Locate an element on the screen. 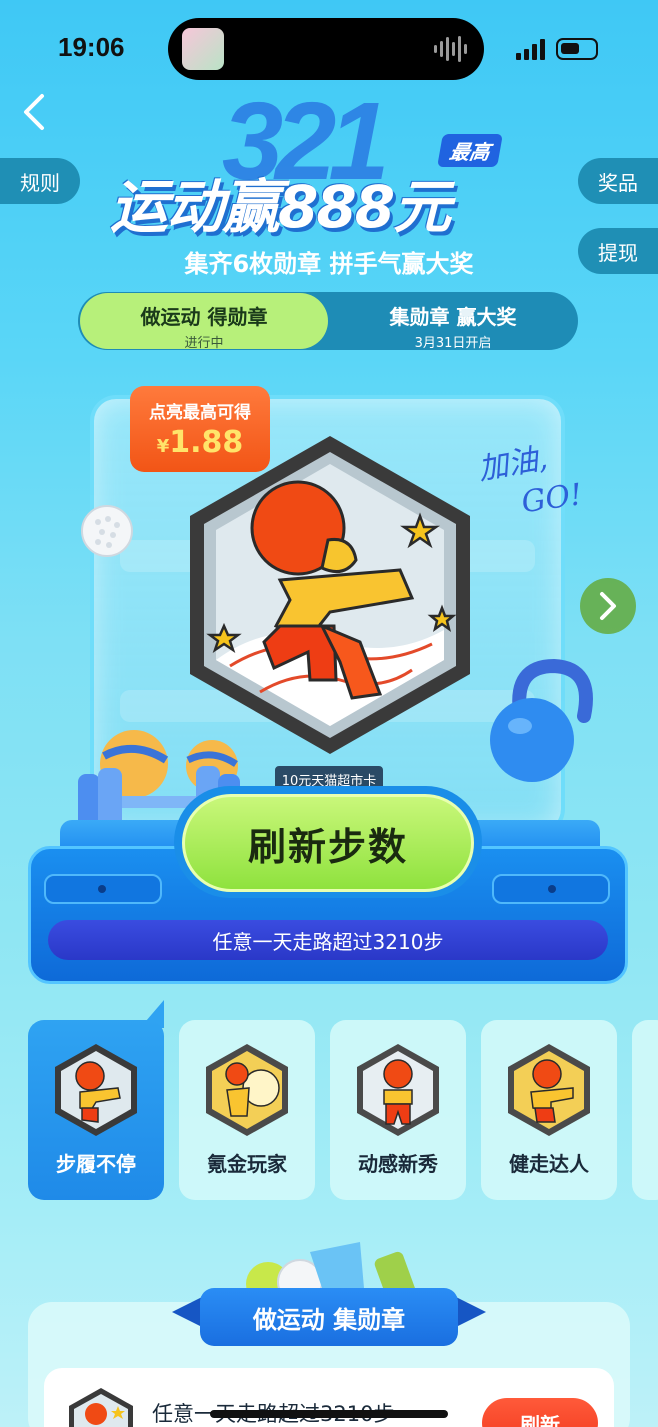  tab-status: 进行中 is located at coordinates (204, 343).